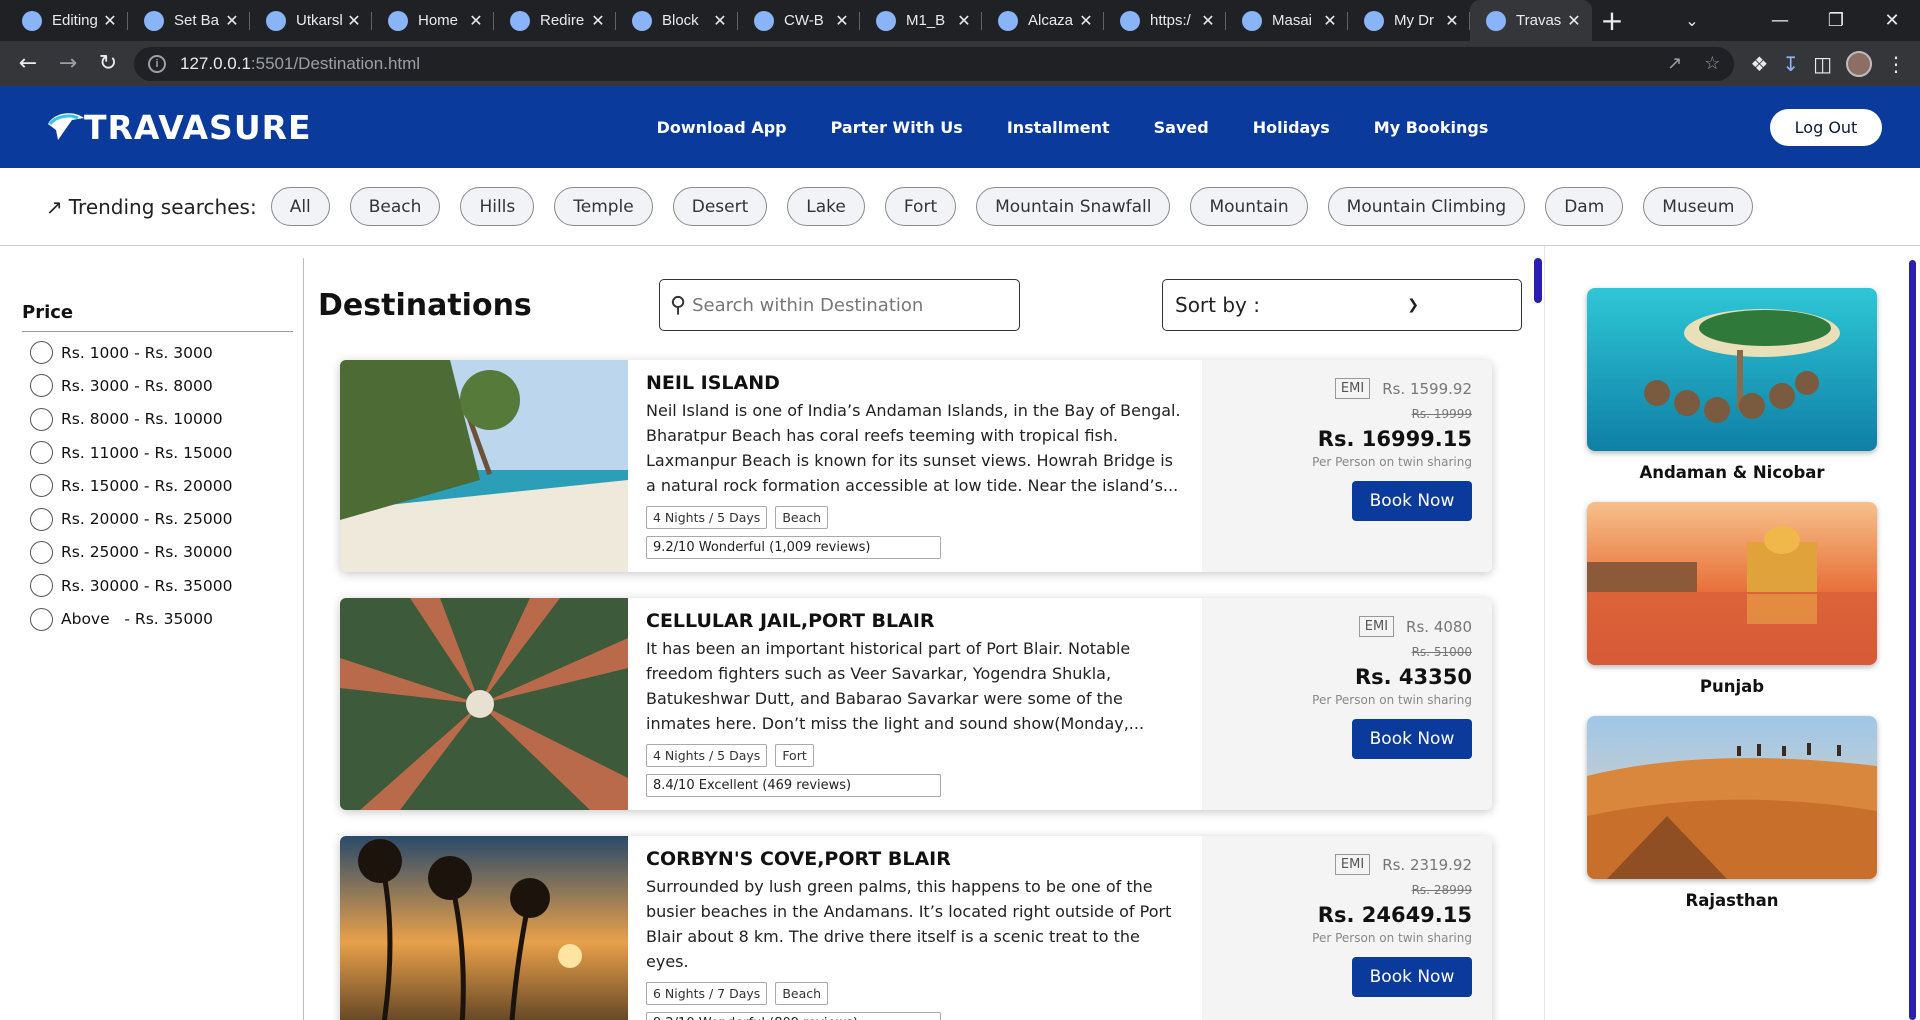 This screenshot has height=1020, width=1920. I want to click on minimize-icon: —, so click(1780, 20).